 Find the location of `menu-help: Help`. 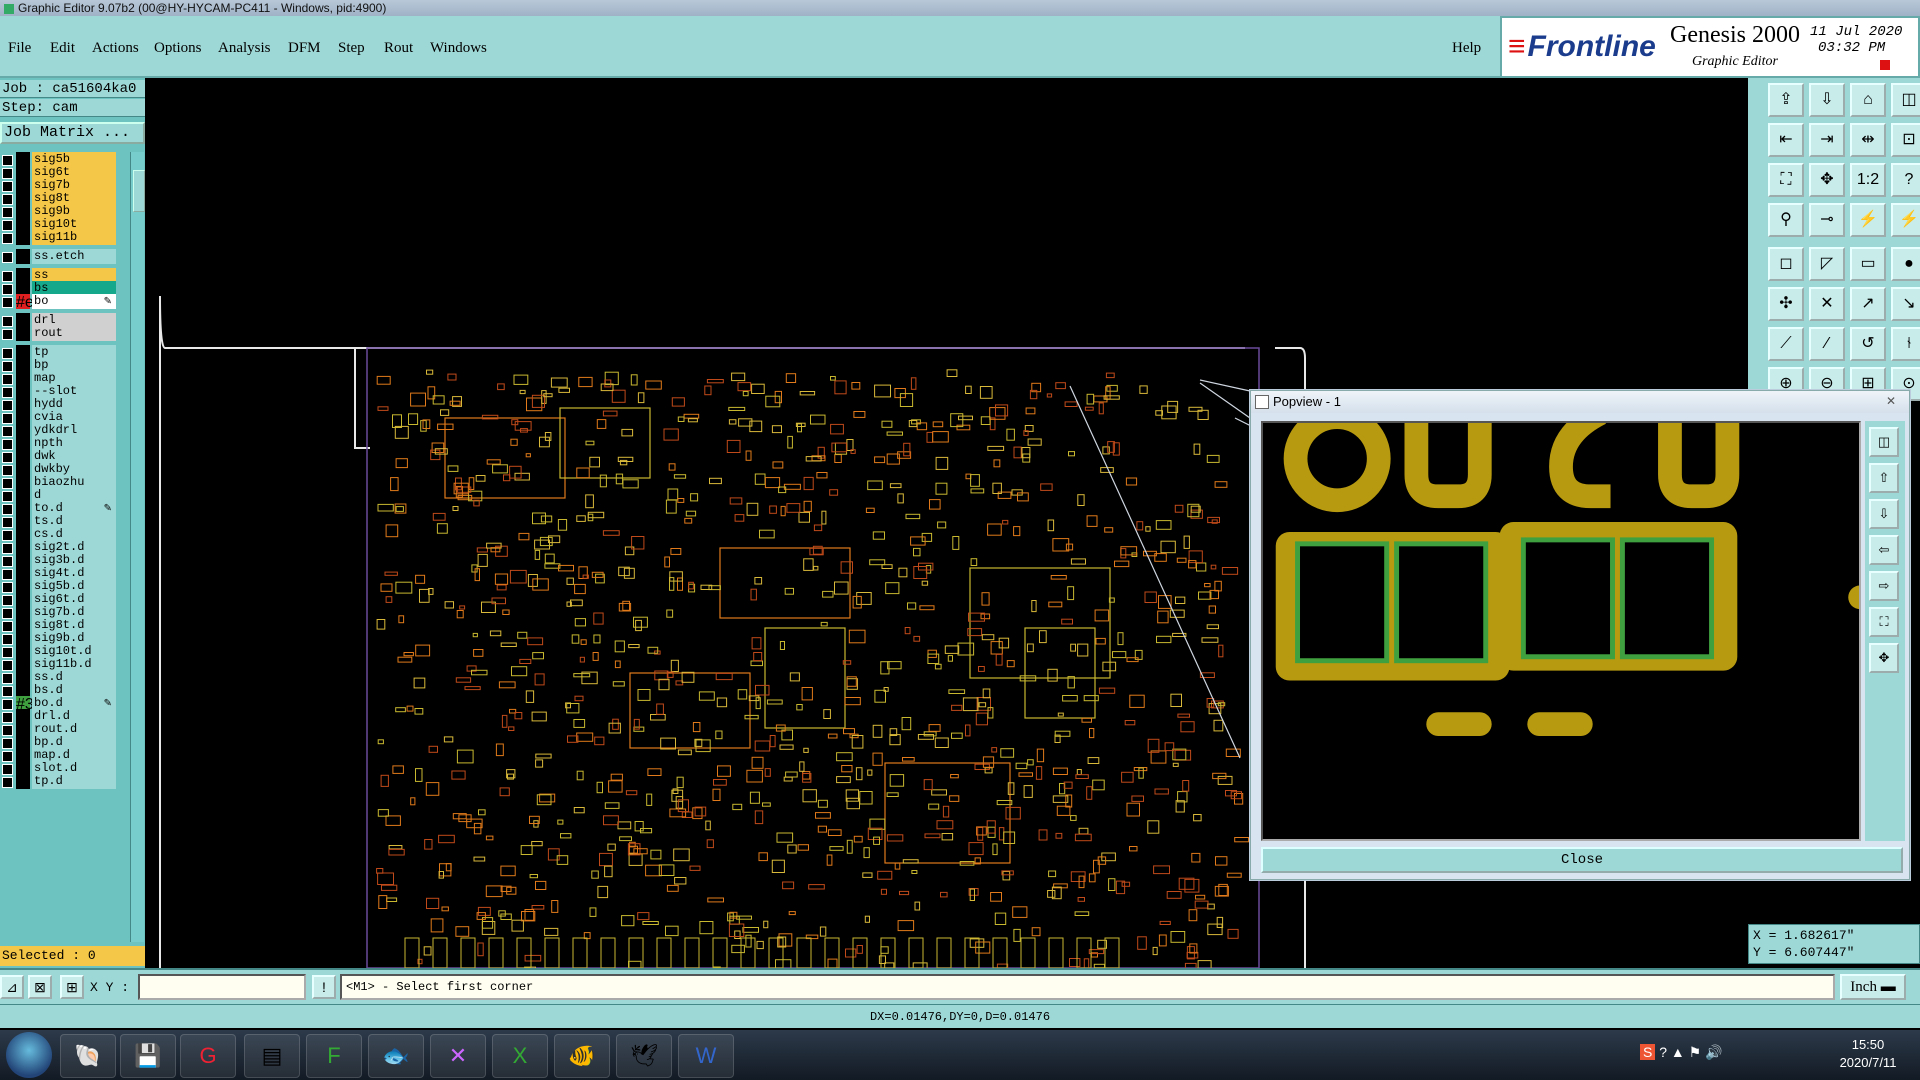

menu-help: Help is located at coordinates (1466, 48).